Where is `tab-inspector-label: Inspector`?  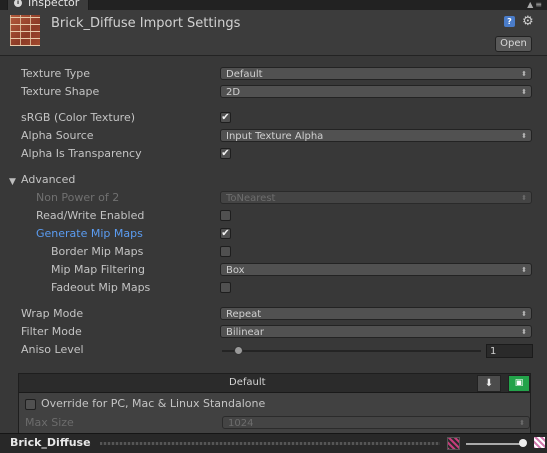
tab-inspector-label: Inspector is located at coordinates (54, 4).